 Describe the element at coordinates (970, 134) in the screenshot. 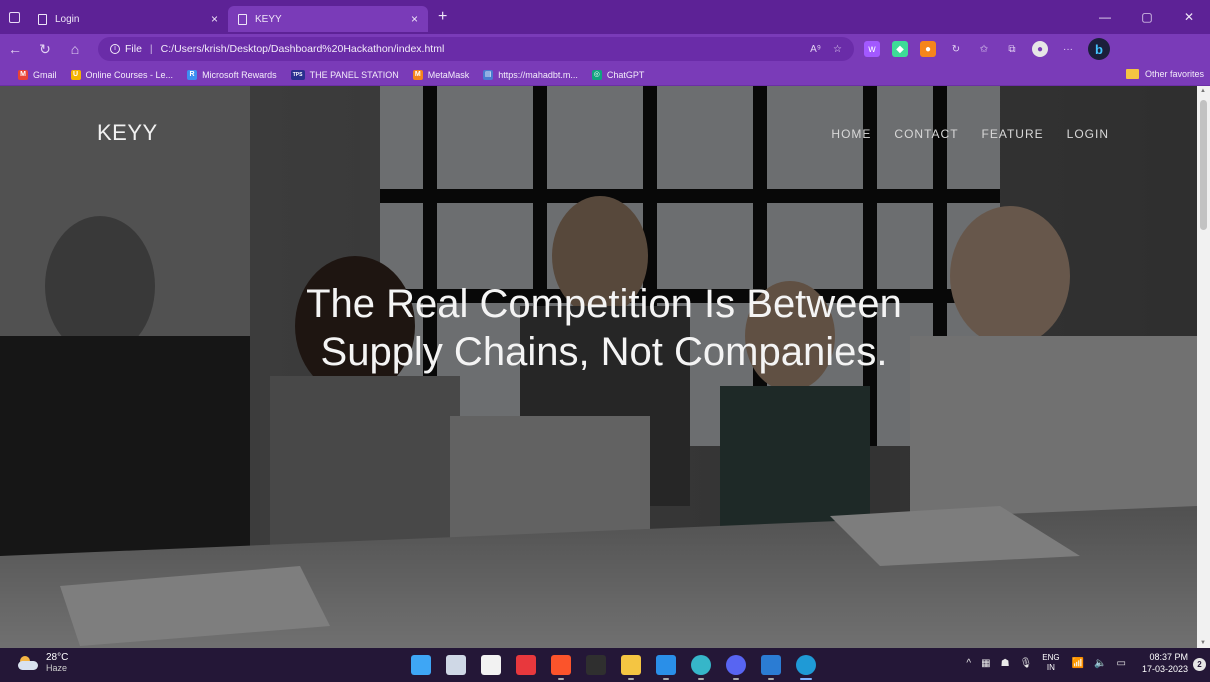

I see `site-nav: HOME CONTACT FEATURE LOGIN` at that location.